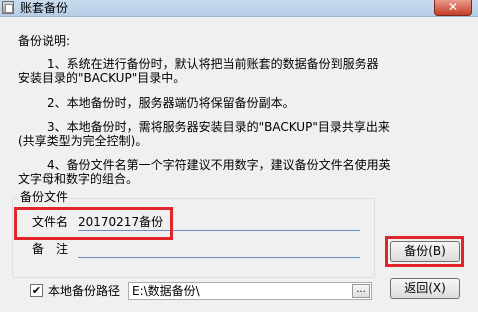 Image resolution: width=478 pixels, height=312 pixels. Describe the element at coordinates (219, 165) in the screenshot. I see `description-line: 4、备份文件名第一个字符建议不用数字，建议备份文件名使用英` at that location.